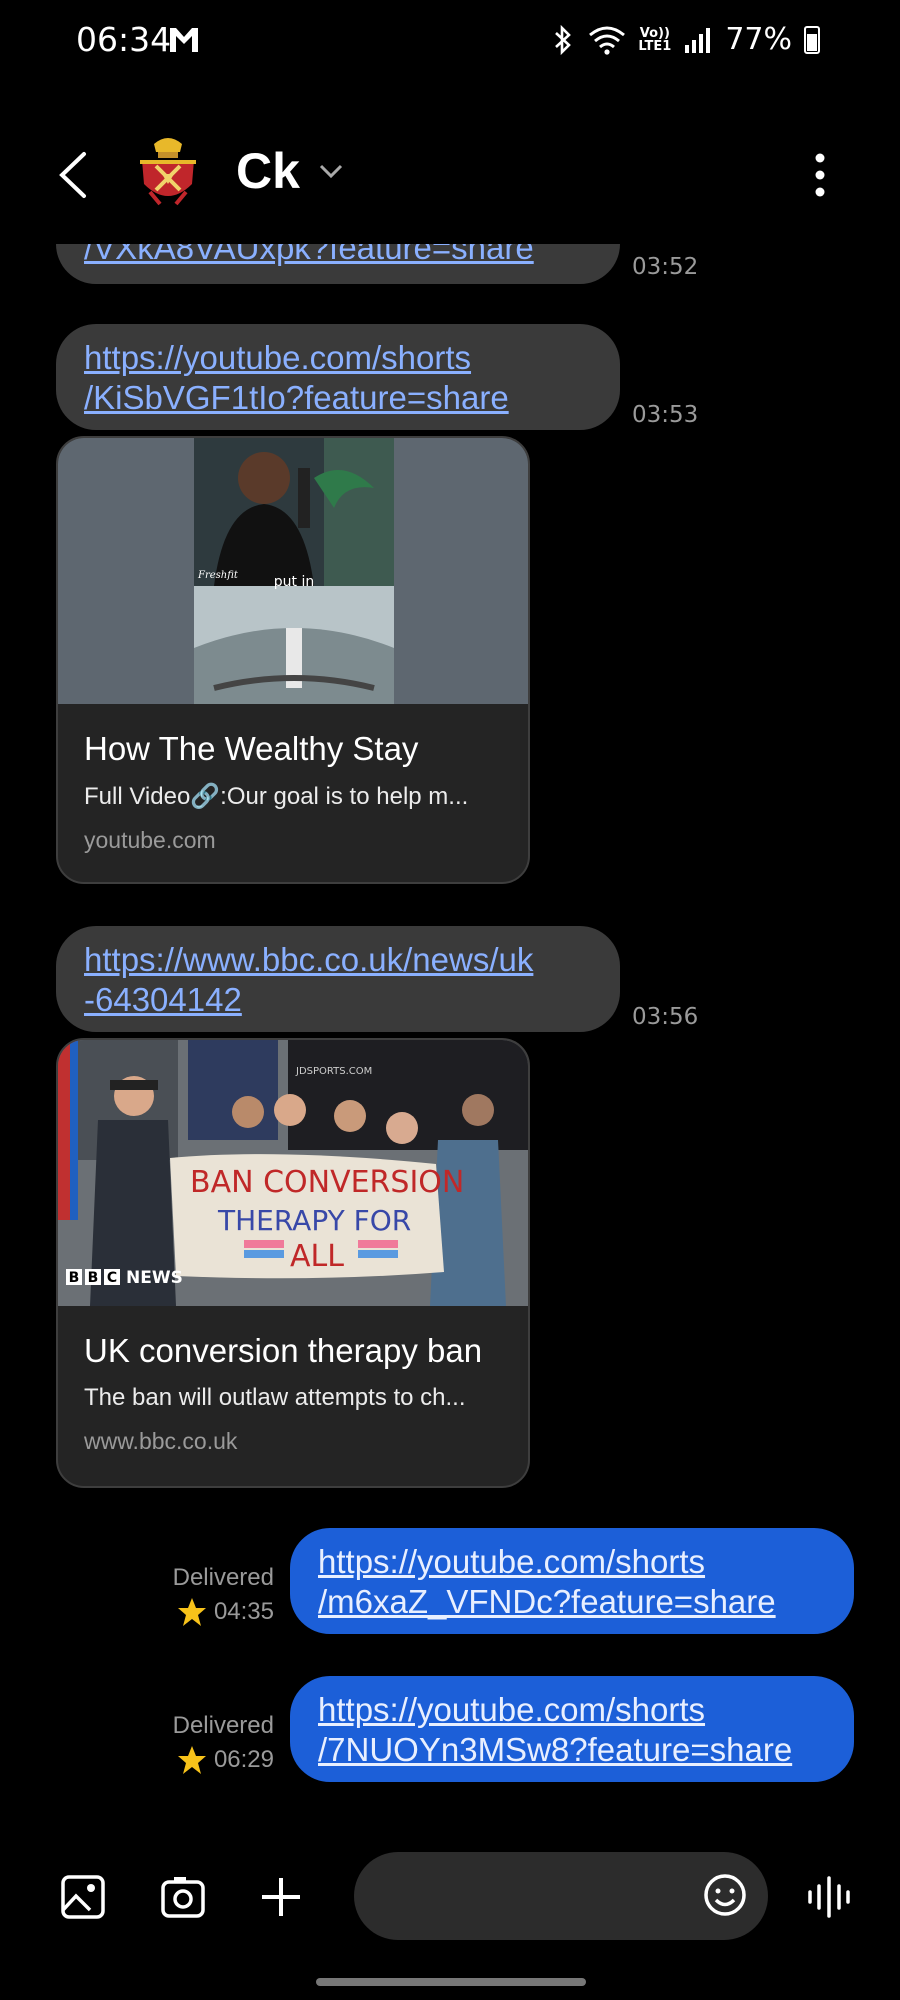 The height and width of the screenshot is (2000, 900). I want to click on camera-icon, so click(183, 1897).